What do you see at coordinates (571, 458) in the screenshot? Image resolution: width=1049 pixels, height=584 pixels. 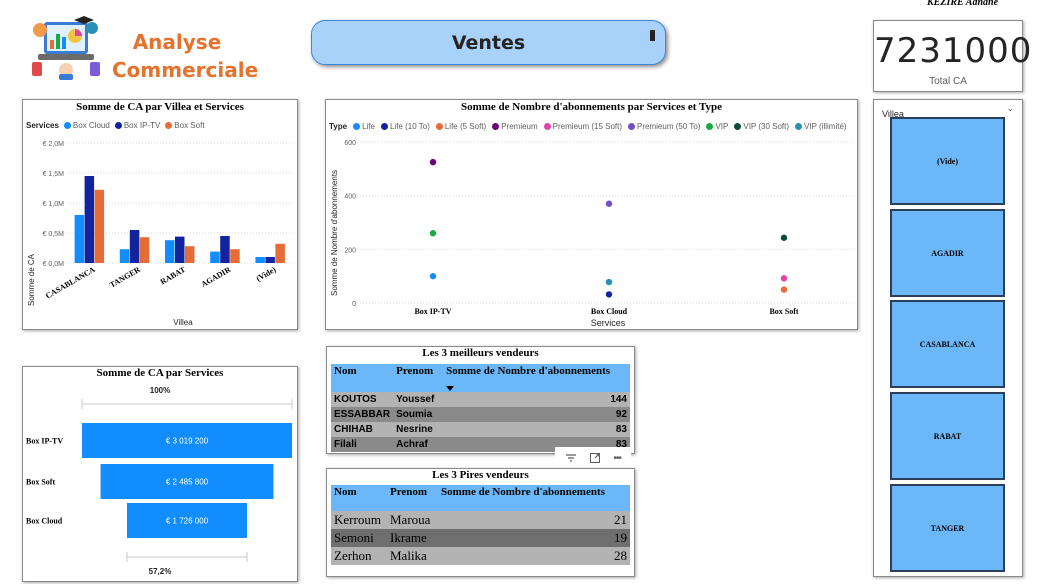 I see `filter-icon` at bounding box center [571, 458].